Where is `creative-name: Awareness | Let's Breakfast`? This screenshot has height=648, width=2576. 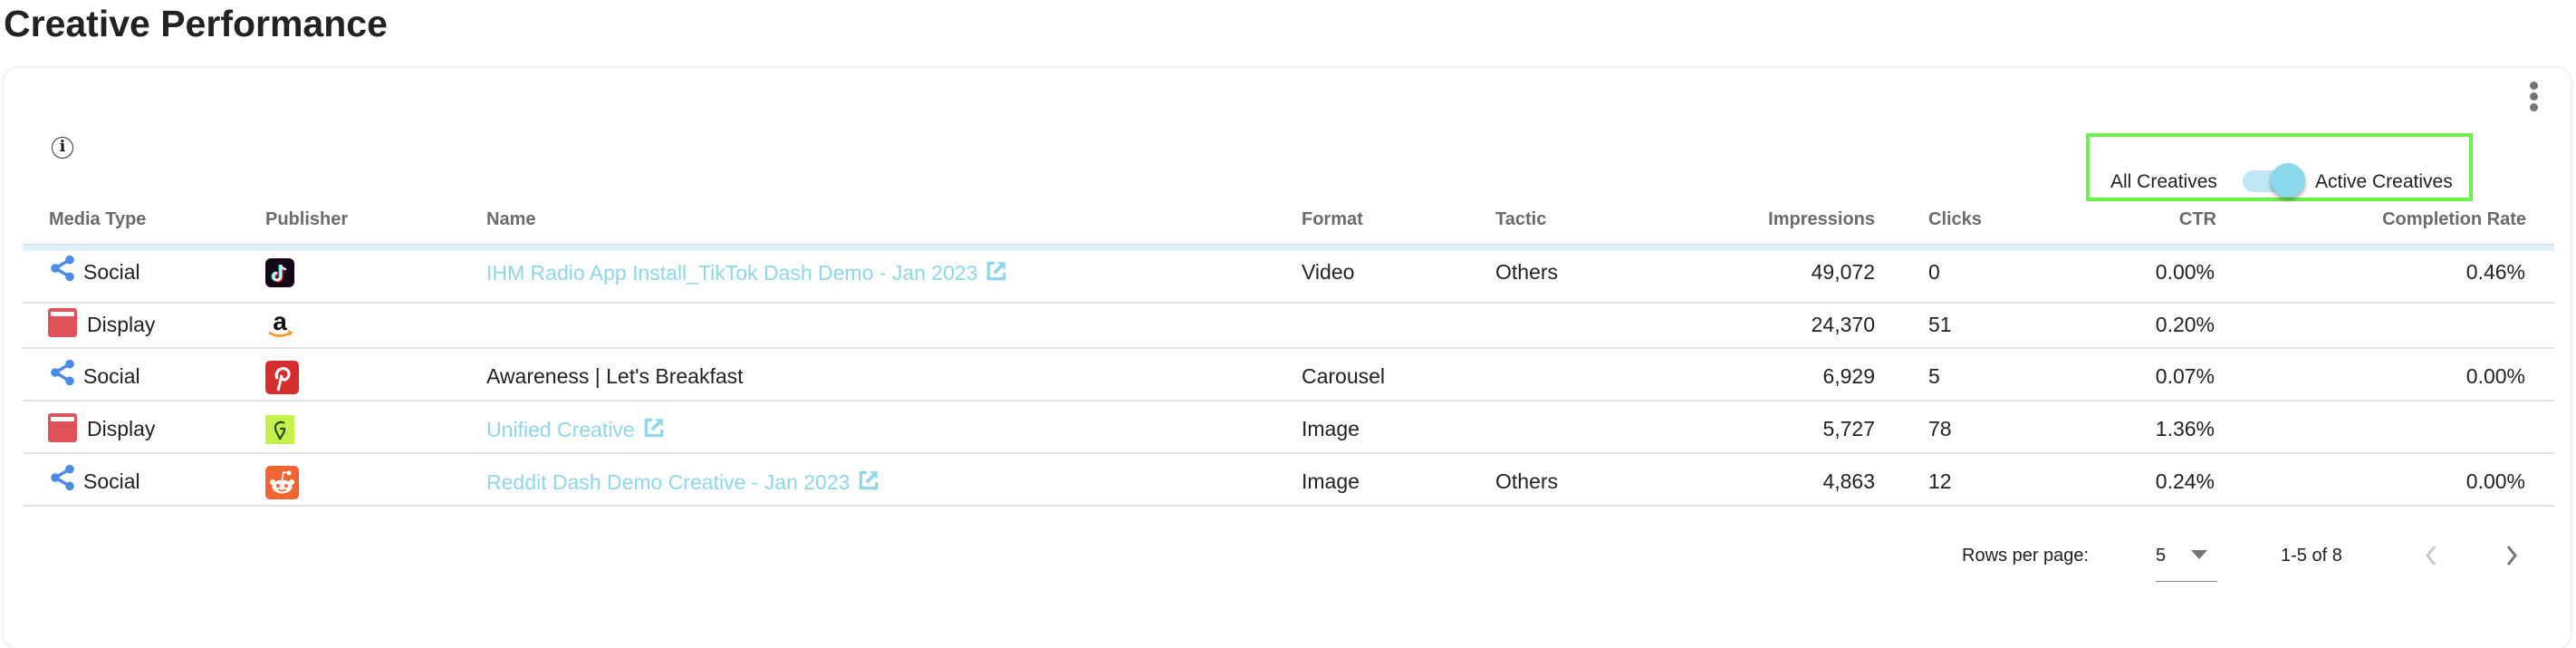 creative-name: Awareness | Let's Breakfast is located at coordinates (615, 376).